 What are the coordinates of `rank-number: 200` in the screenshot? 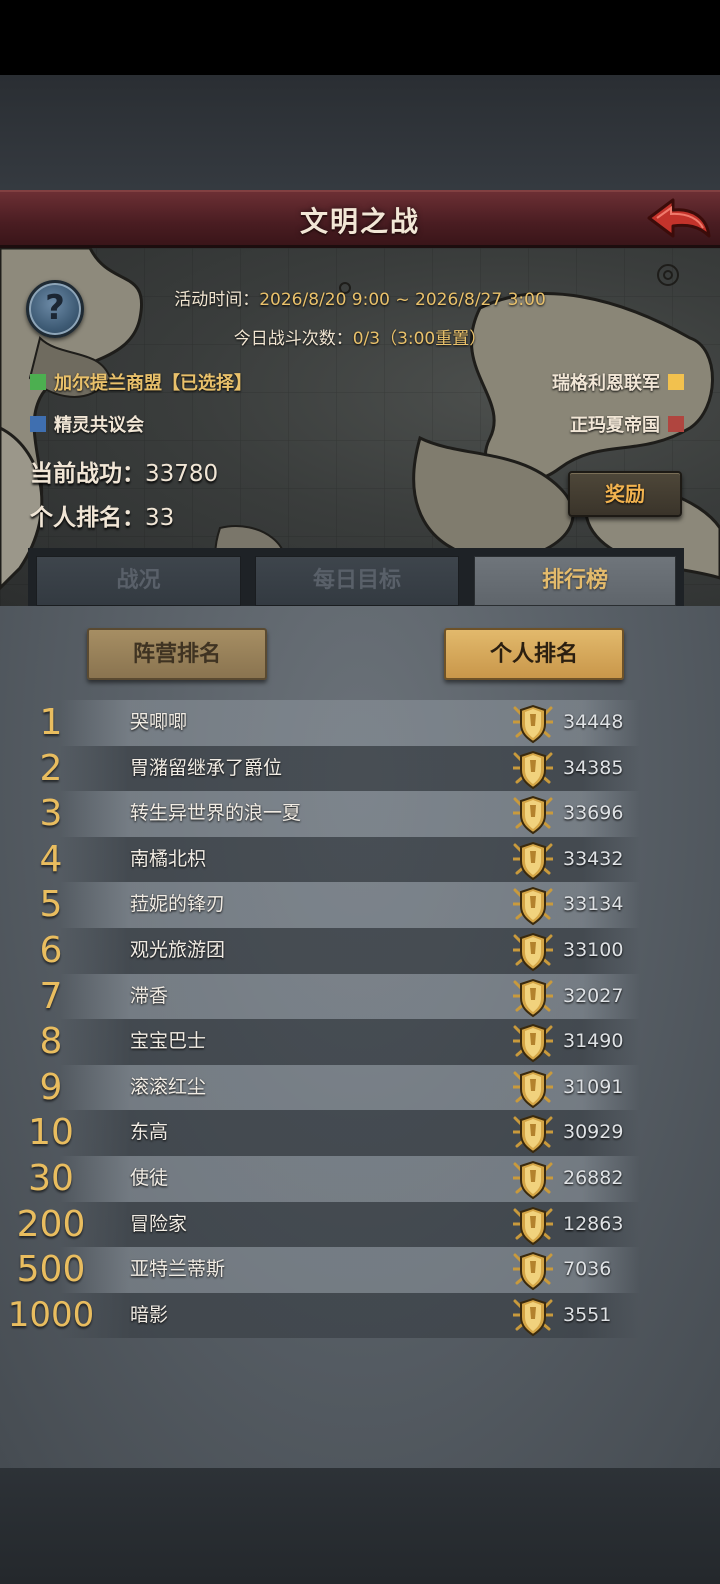 It's located at (51, 1224).